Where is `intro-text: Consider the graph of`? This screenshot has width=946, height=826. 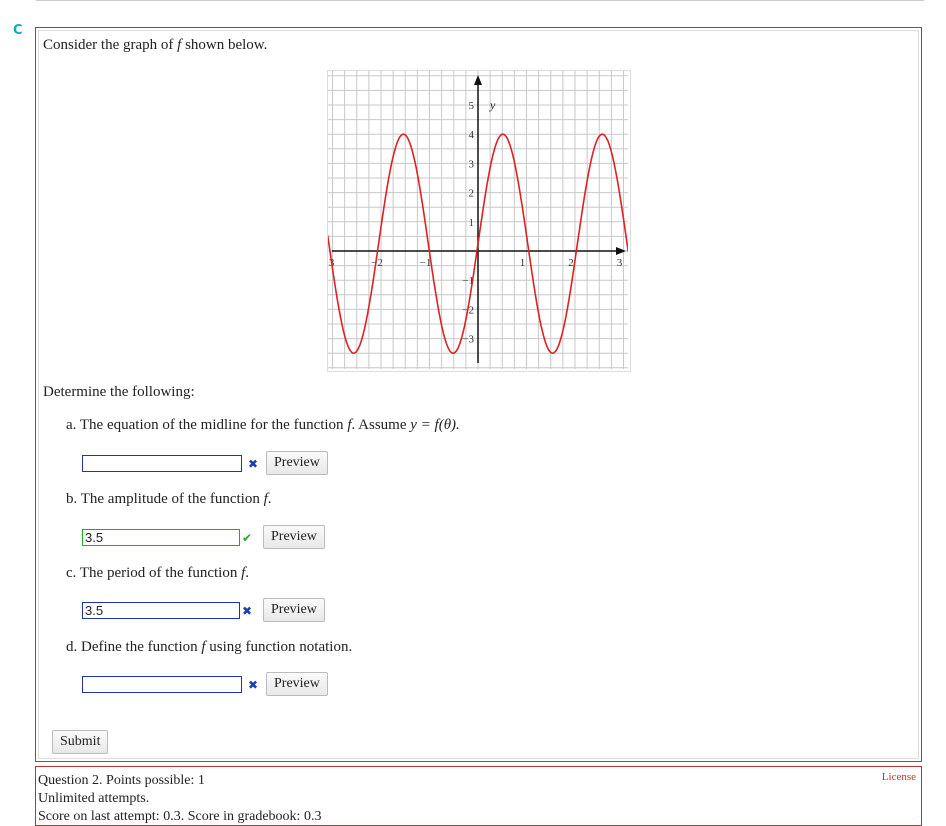 intro-text: Consider the graph of is located at coordinates (110, 45).